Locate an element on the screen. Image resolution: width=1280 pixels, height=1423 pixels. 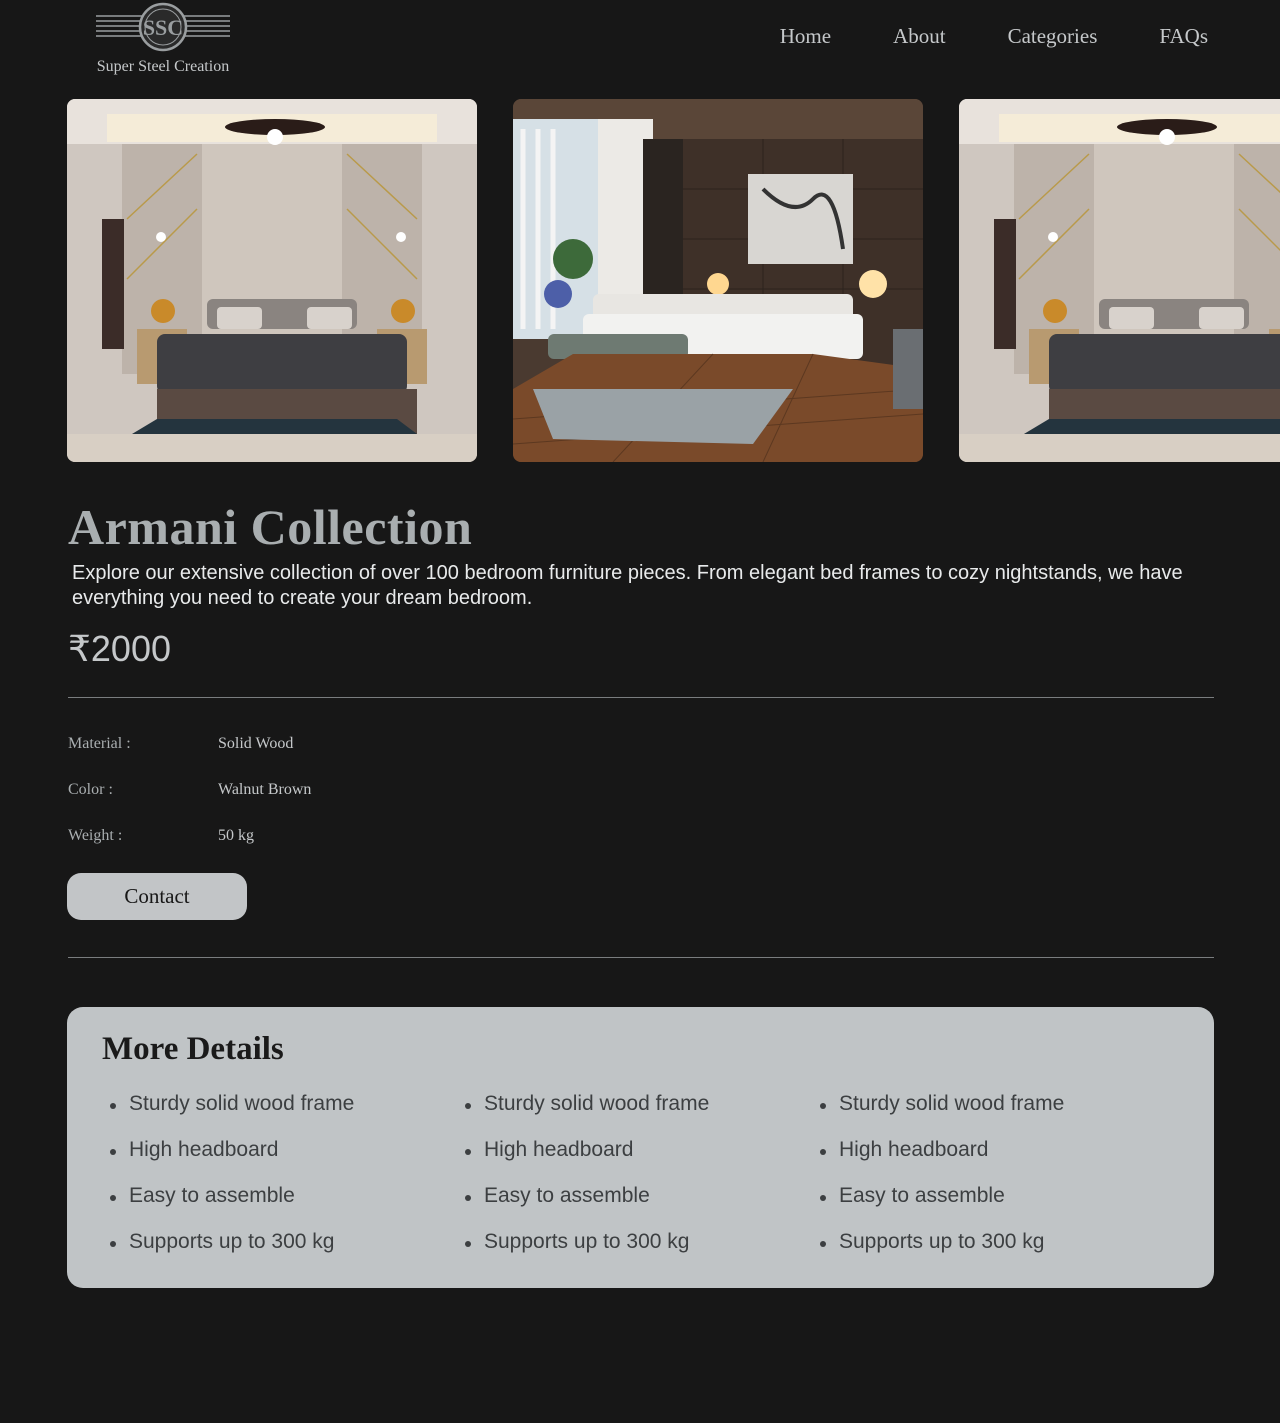
product-price: ₹2000 is located at coordinates (119, 648).